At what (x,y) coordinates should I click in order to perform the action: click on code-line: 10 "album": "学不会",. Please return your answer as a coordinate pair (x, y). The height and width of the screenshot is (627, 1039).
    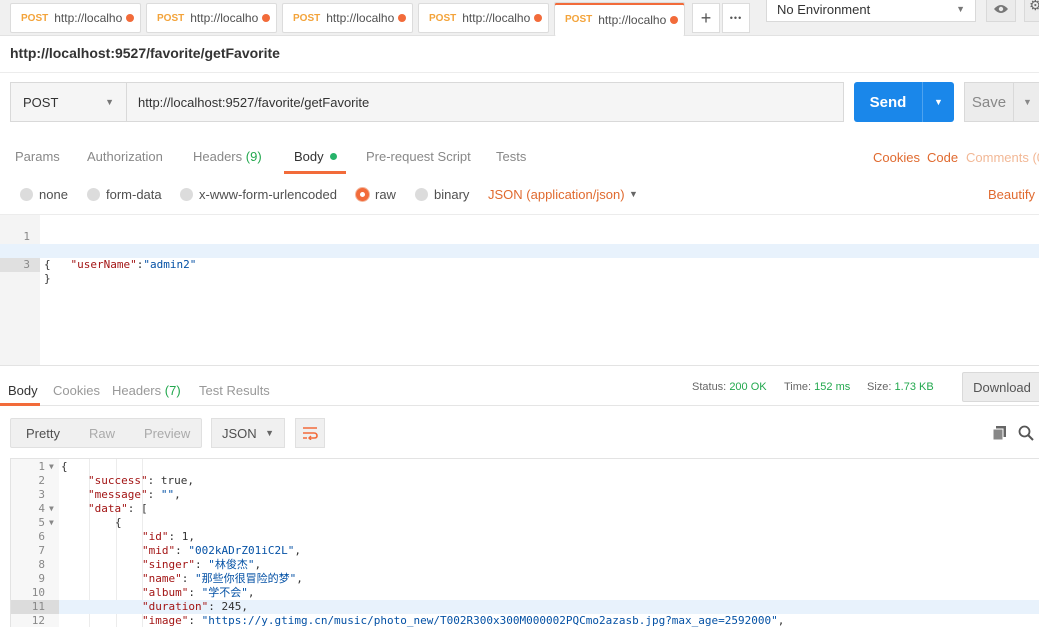
    Looking at the image, I should click on (525, 593).